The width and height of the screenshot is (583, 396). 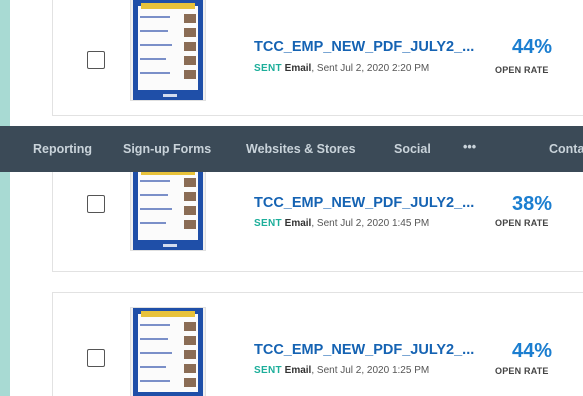 What do you see at coordinates (167, 149) in the screenshot?
I see `nav-item-signup-forms: Sign-up Forms` at bounding box center [167, 149].